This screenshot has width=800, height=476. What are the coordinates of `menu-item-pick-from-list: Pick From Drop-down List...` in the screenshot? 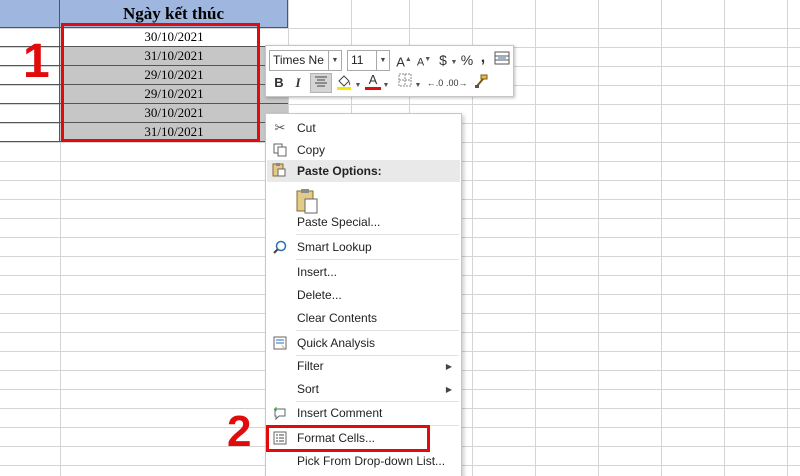 It's located at (363, 461).